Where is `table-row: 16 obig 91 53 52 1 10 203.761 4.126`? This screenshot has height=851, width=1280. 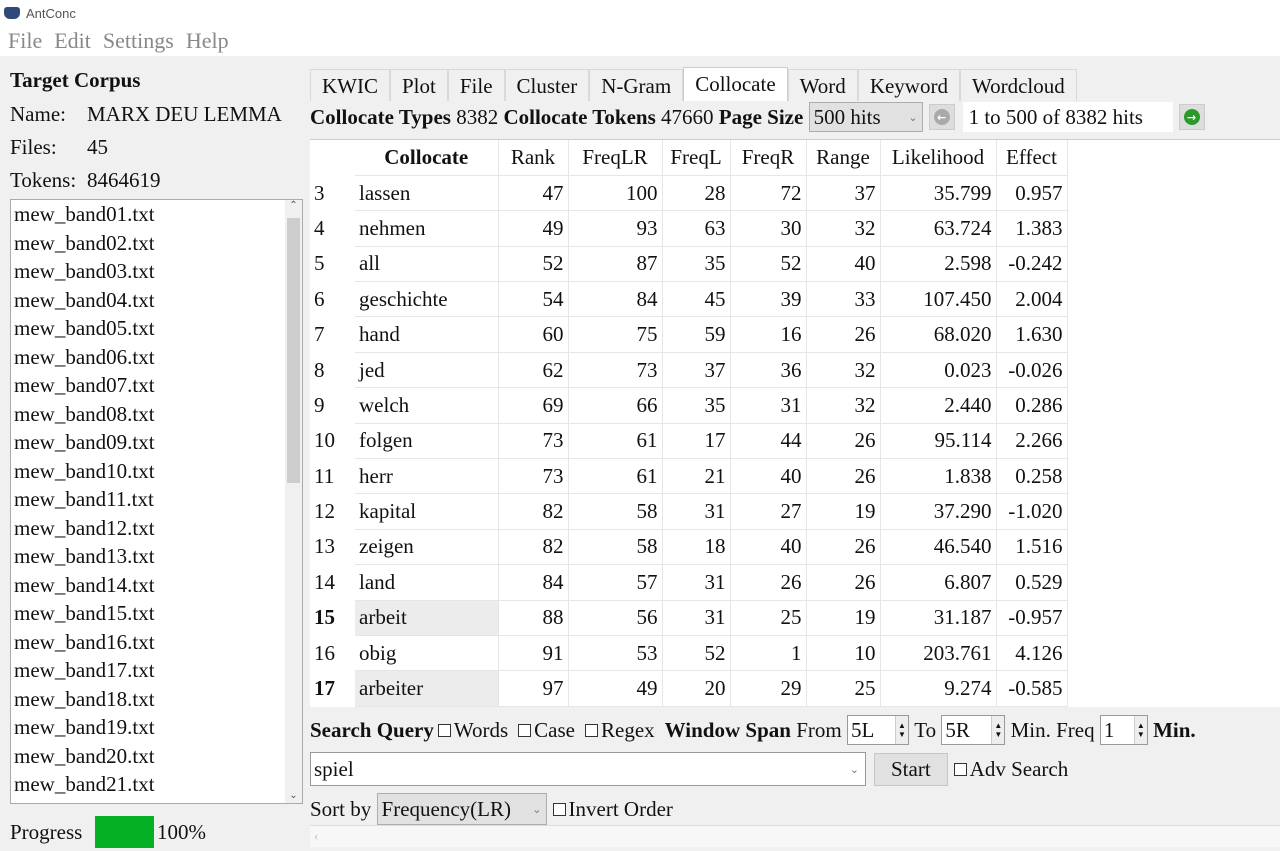 table-row: 16 obig 91 53 52 1 10 203.761 4.126 is located at coordinates (689, 653).